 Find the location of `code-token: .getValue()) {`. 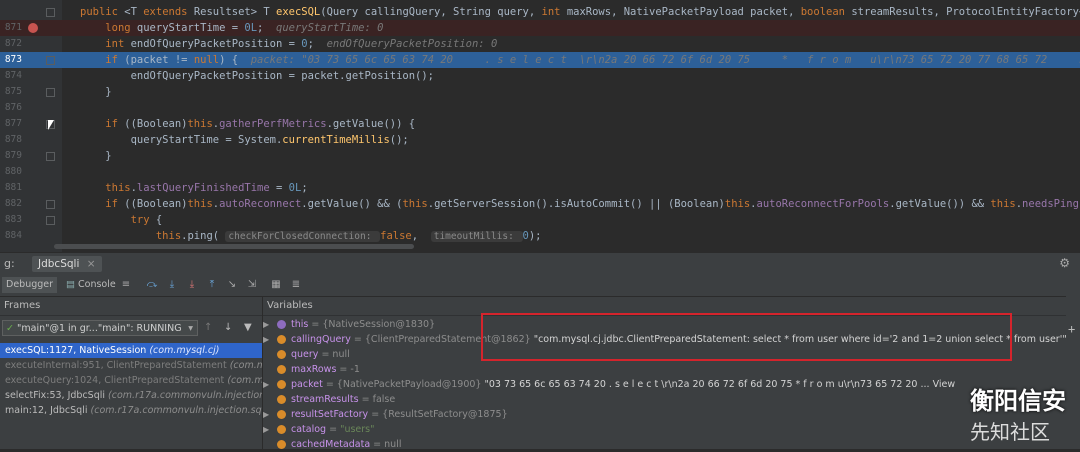

code-token: .getValue()) { is located at coordinates (371, 124).